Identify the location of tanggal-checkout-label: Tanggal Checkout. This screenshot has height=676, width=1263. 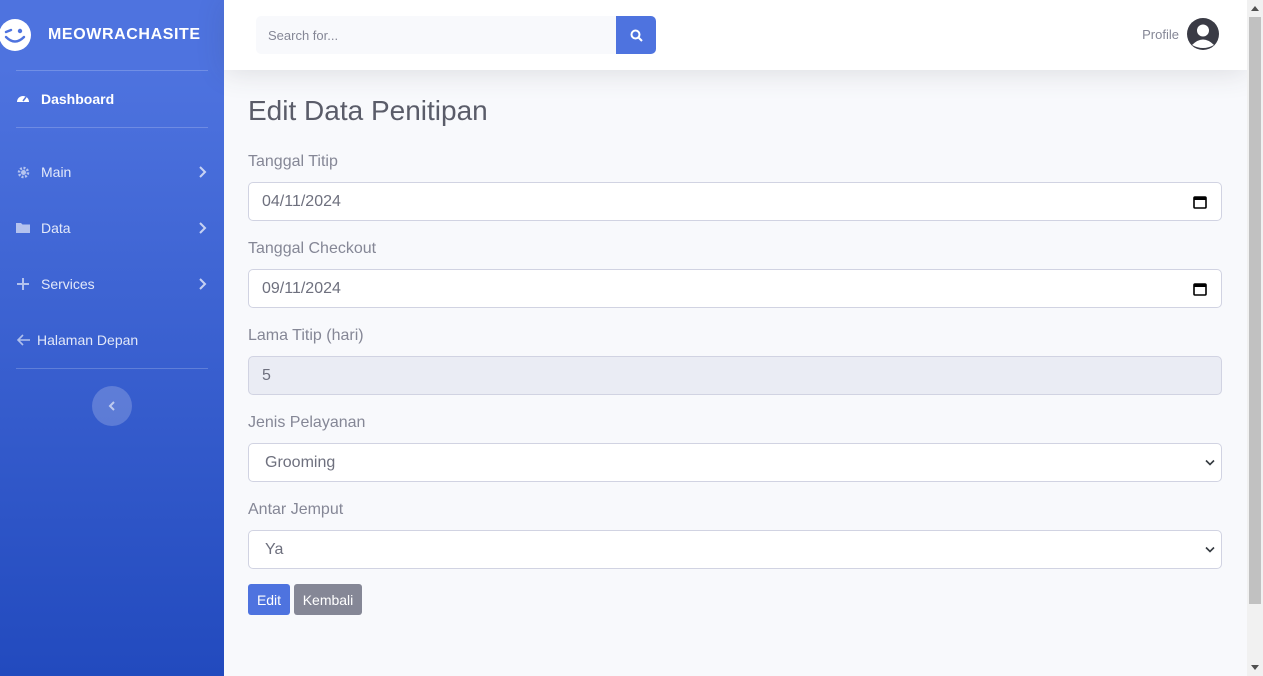
(312, 248).